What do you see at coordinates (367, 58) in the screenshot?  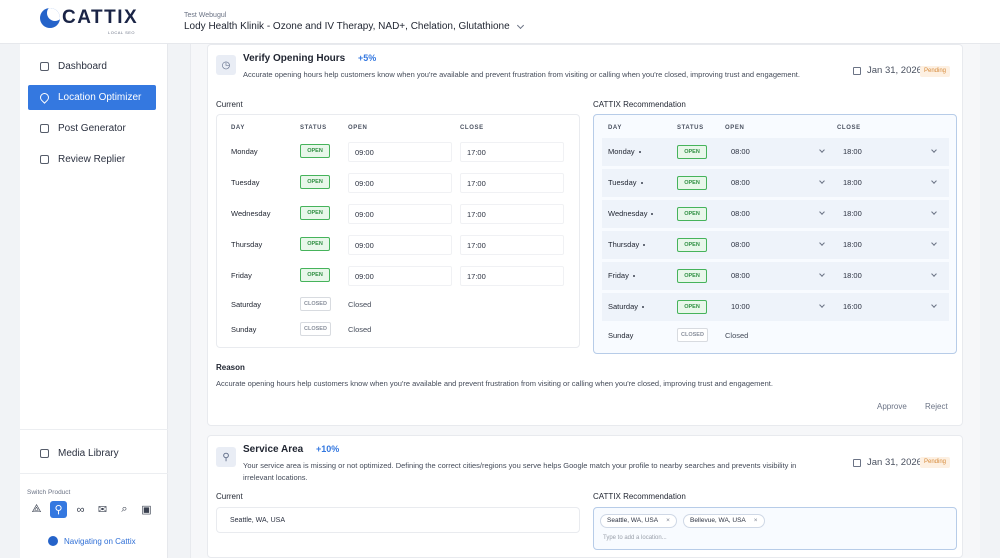 I see `impact-percent: +5%` at bounding box center [367, 58].